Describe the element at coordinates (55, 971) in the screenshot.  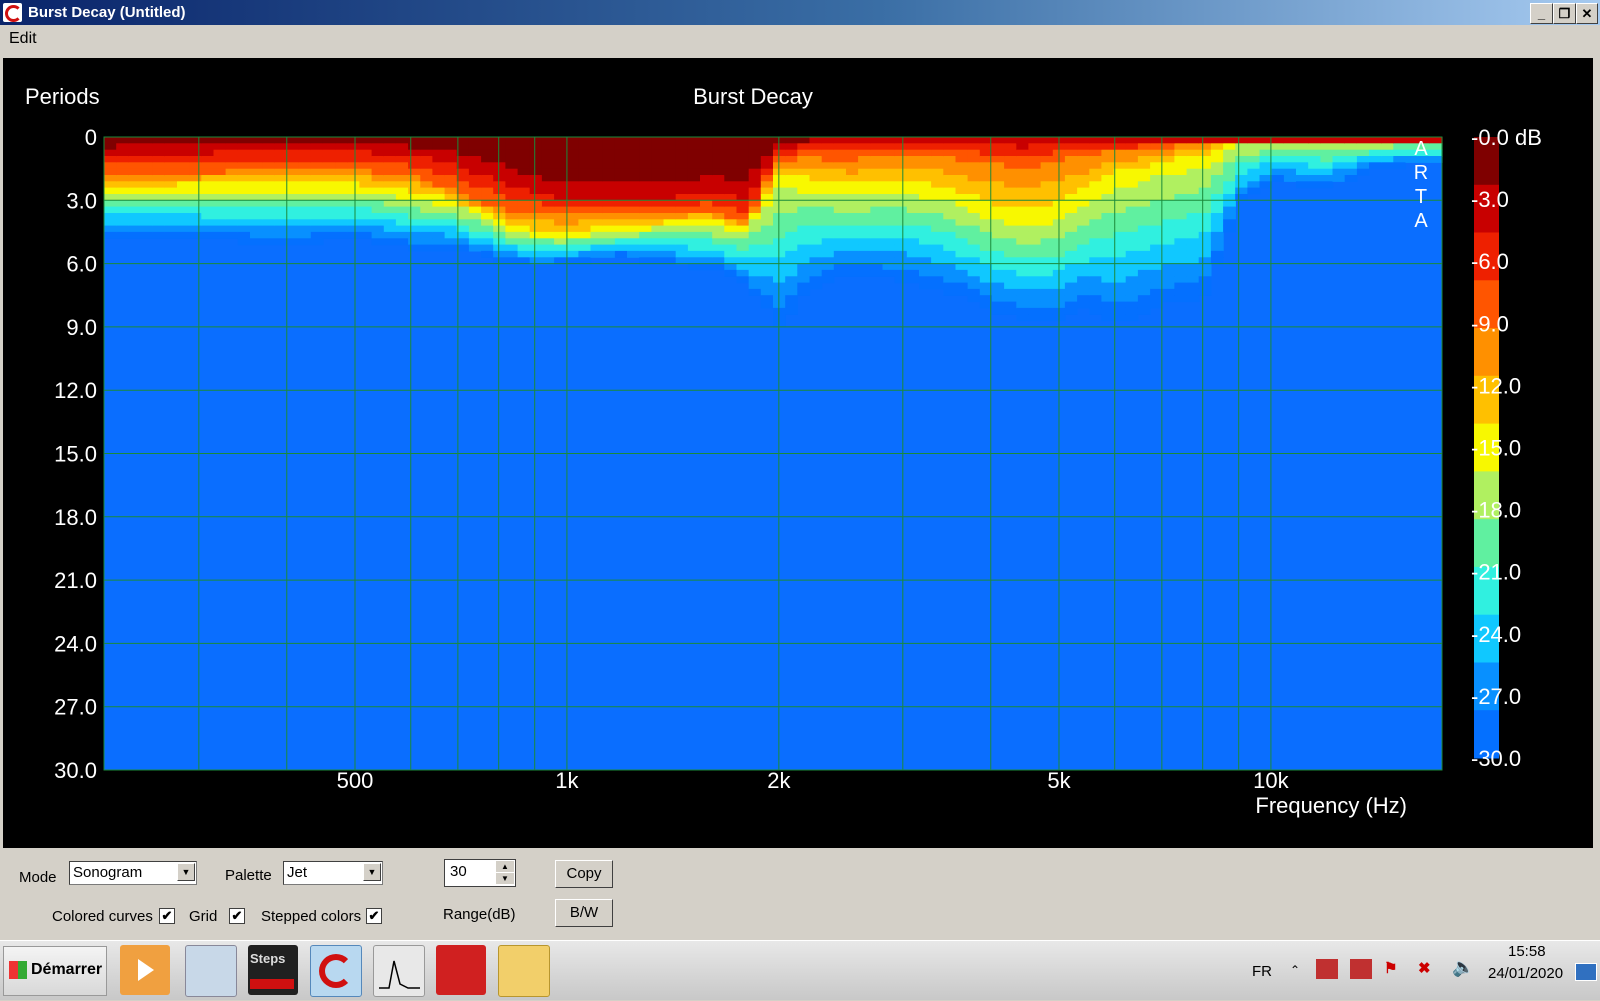
I see `start-button: Démarrer` at that location.